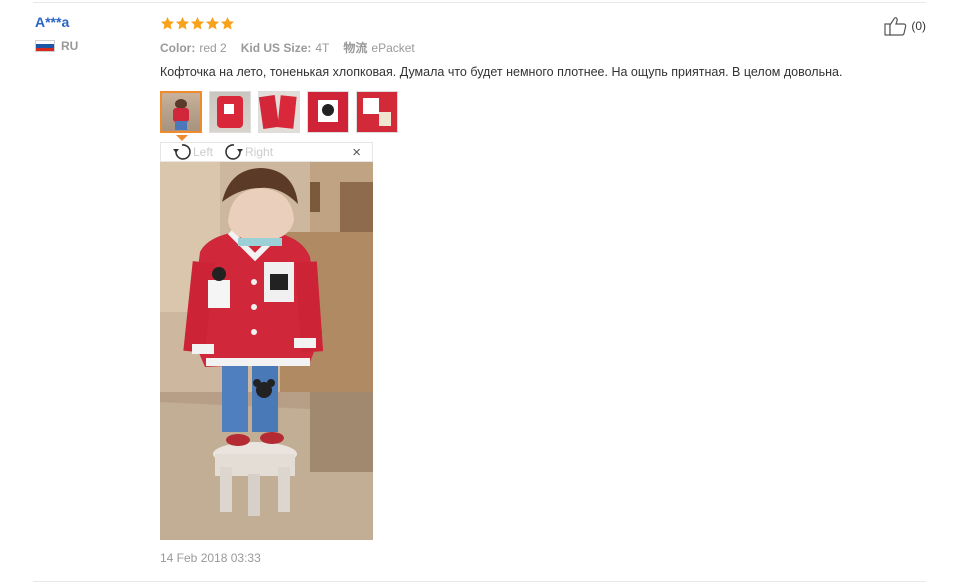 The width and height of the screenshot is (959, 585). What do you see at coordinates (203, 152) in the screenshot?
I see `rotate-left-label: Left` at bounding box center [203, 152].